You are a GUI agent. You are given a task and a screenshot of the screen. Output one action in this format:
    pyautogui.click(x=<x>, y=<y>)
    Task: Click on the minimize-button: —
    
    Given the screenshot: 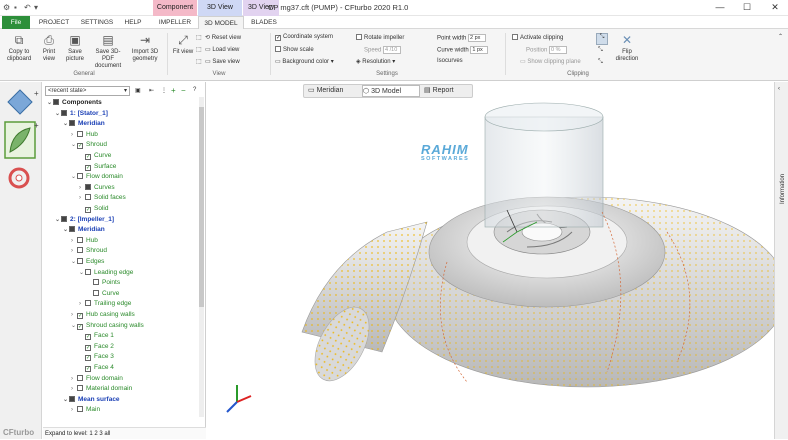 What is the action you would take?
    pyautogui.click(x=720, y=7)
    